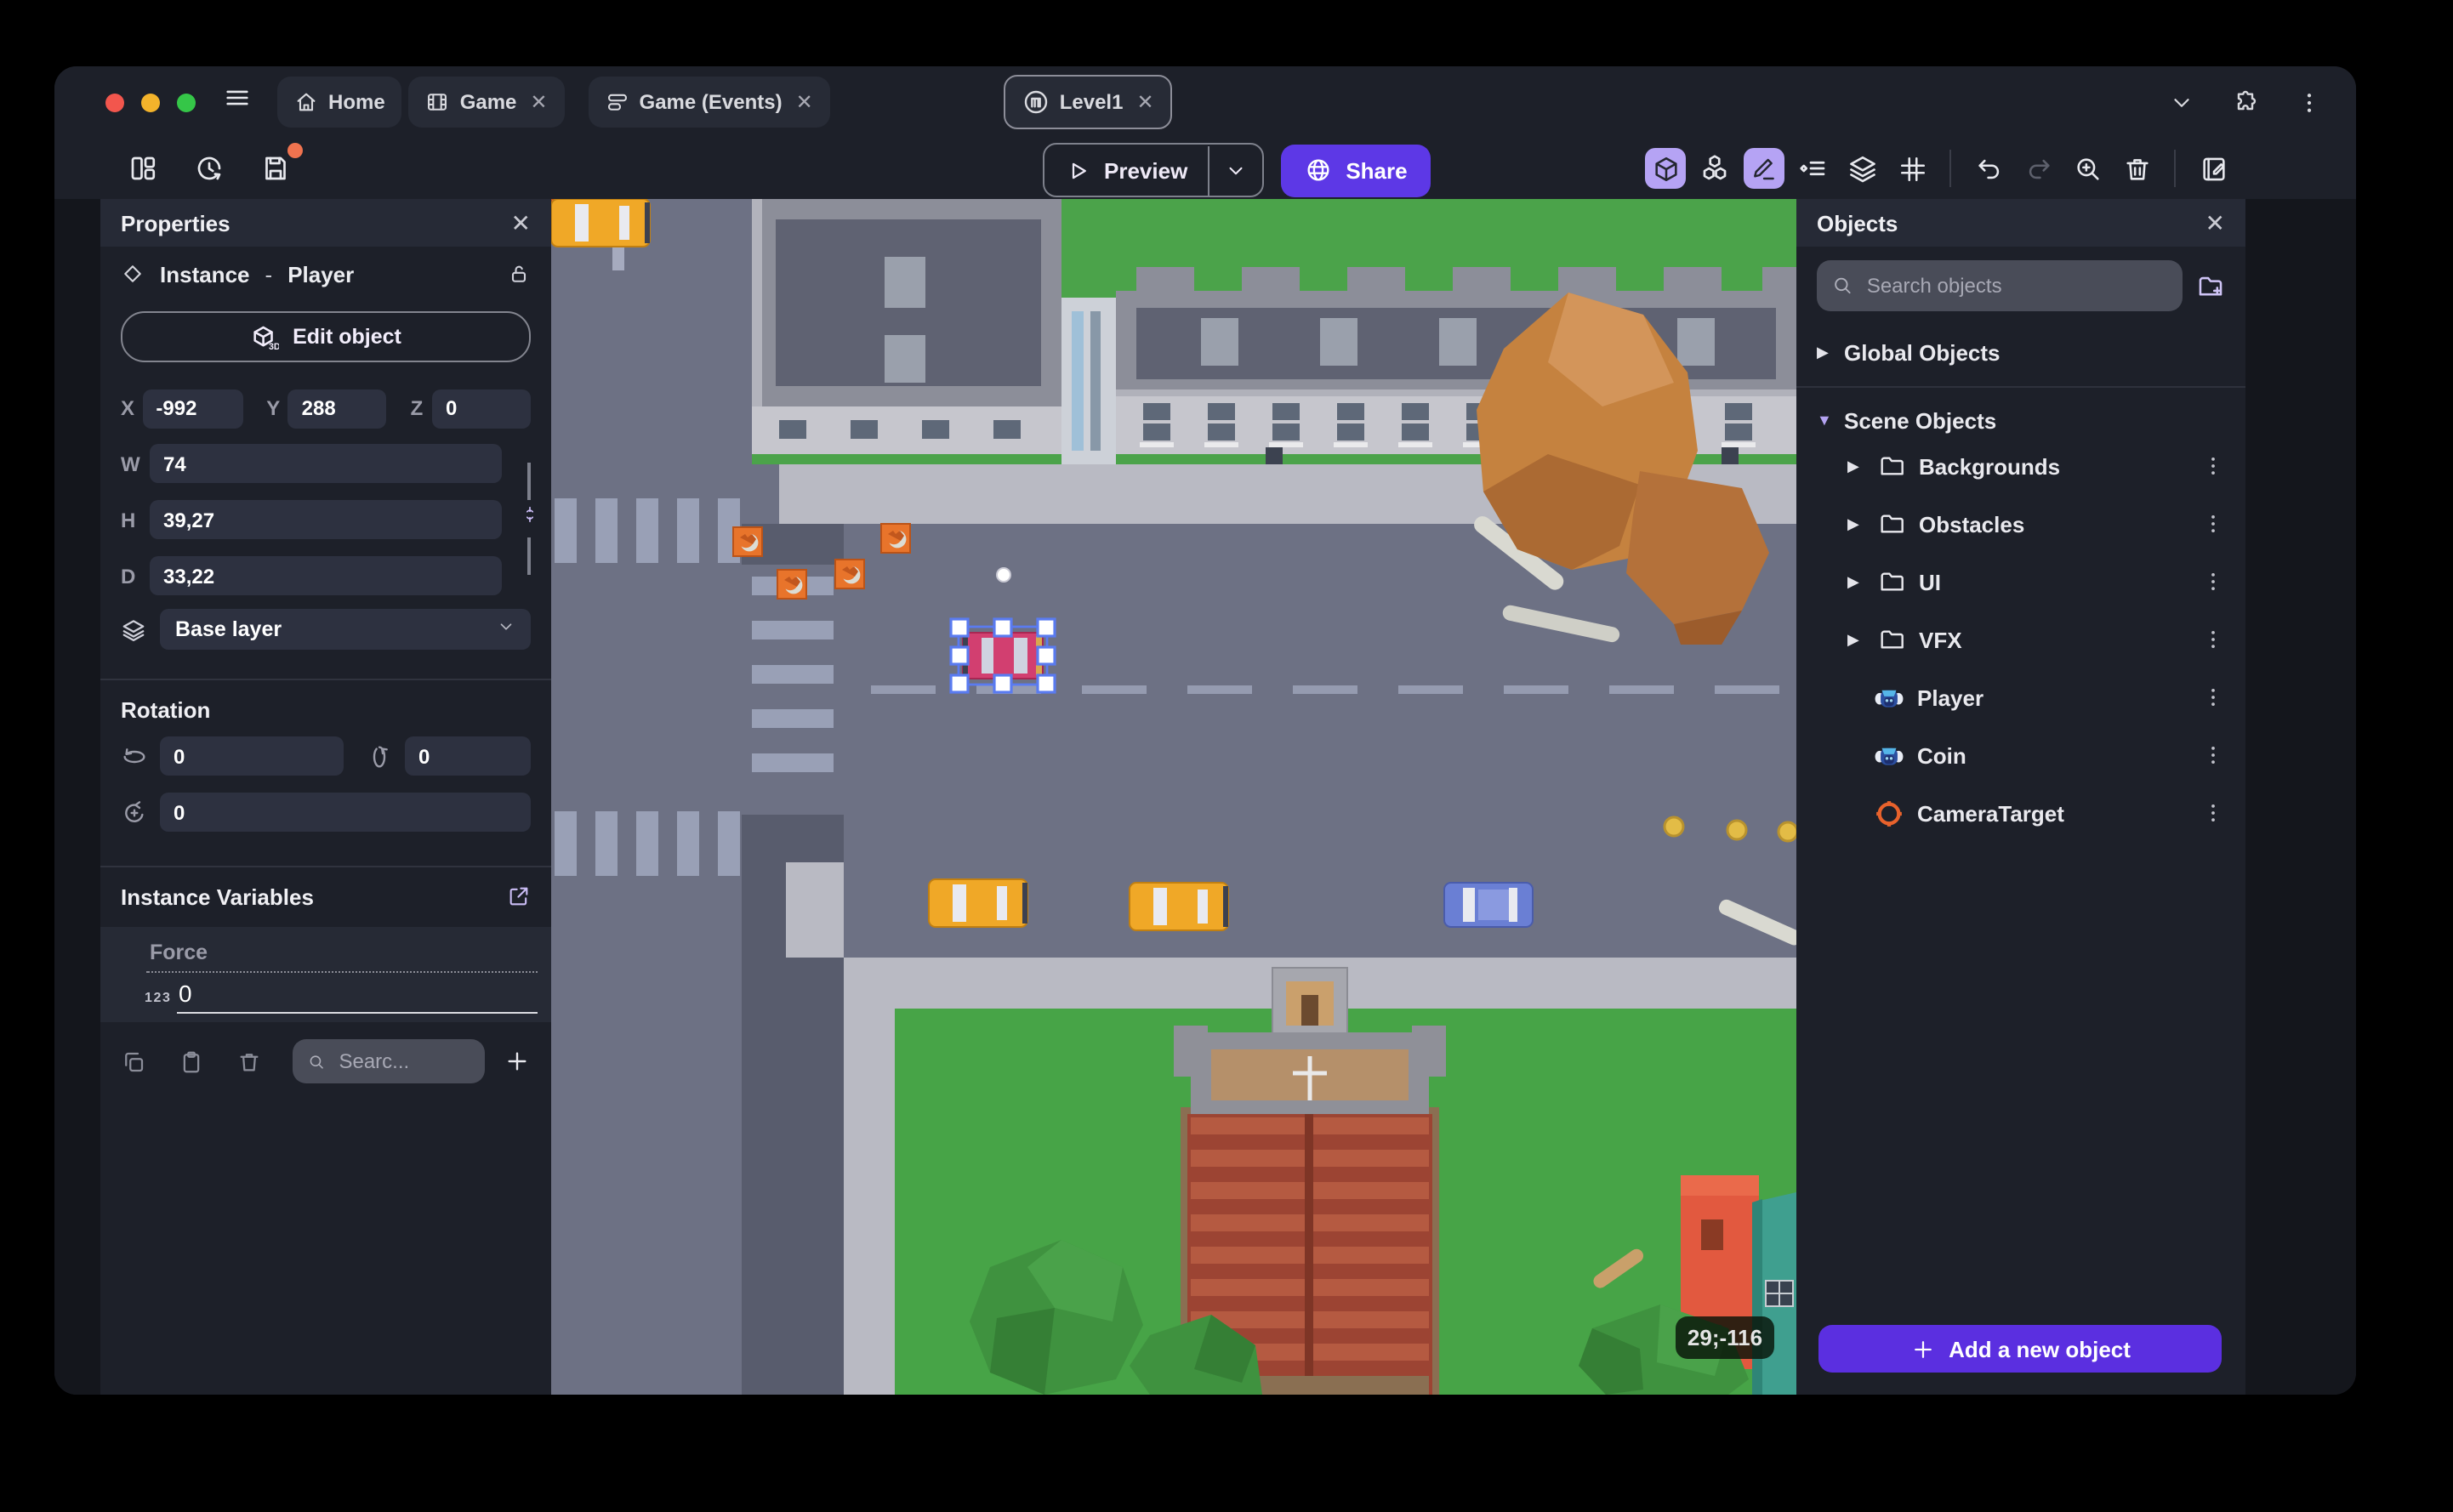 The image size is (2453, 1512). I want to click on width-input, so click(326, 463).